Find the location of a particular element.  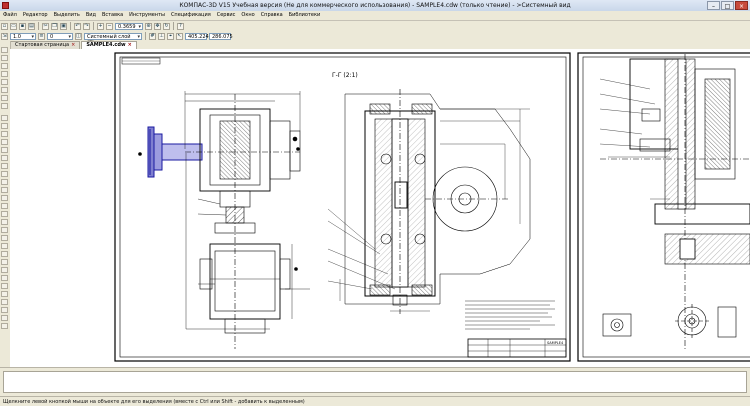

split-tool-icon is located at coordinates (4, 254).